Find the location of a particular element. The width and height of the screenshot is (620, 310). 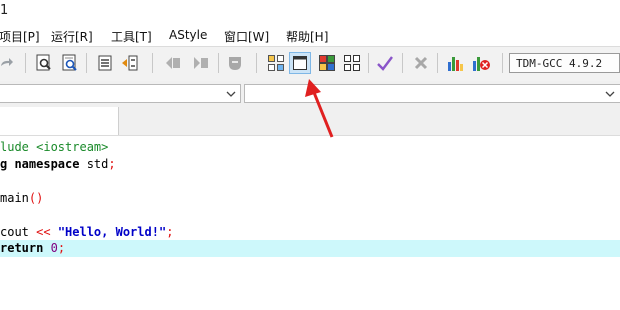

toolbar: TDM-GCC 4.9.2 is located at coordinates (310, 64).